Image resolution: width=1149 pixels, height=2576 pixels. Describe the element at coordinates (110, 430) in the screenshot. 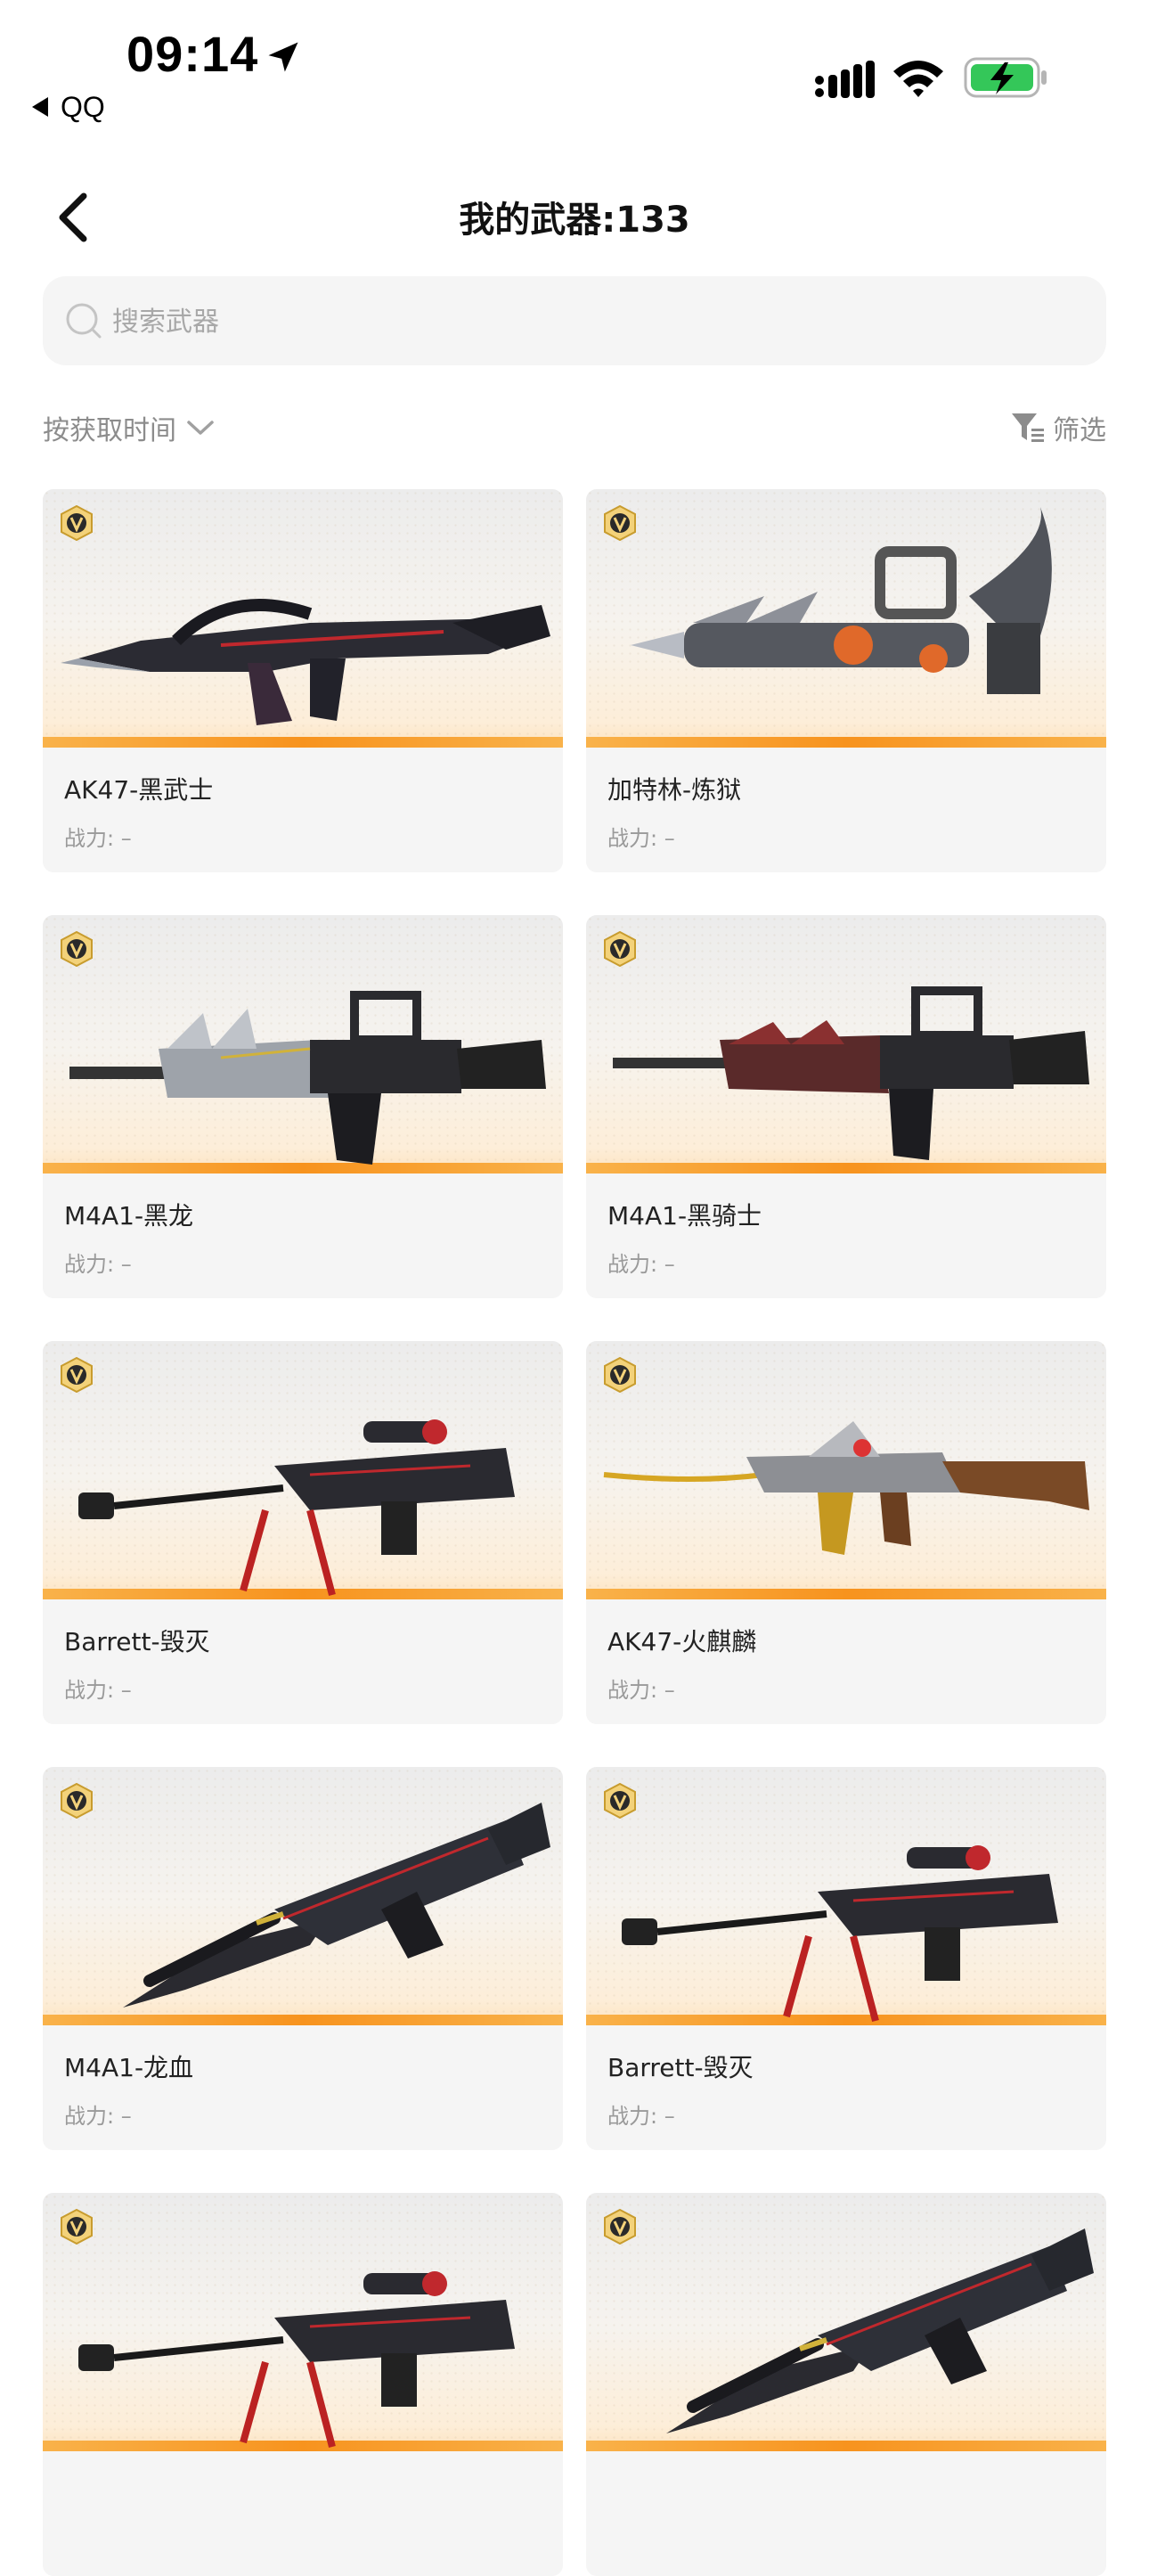

I see `sort-label: 按获取时间` at that location.